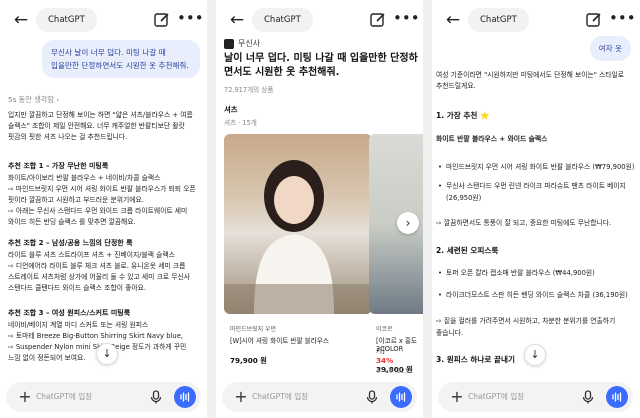 The width and height of the screenshot is (640, 418). I want to click on combo-text: 화이트/아이보리 반팔 블라우스 + 네이비/차콜 슬랙스, so click(84, 178).